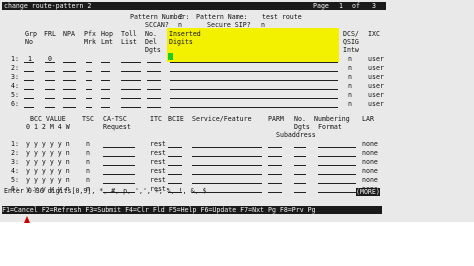 This screenshot has height=266, width=474. Describe the element at coordinates (181, 17) in the screenshot. I see `pattern-number-value: 2` at that location.